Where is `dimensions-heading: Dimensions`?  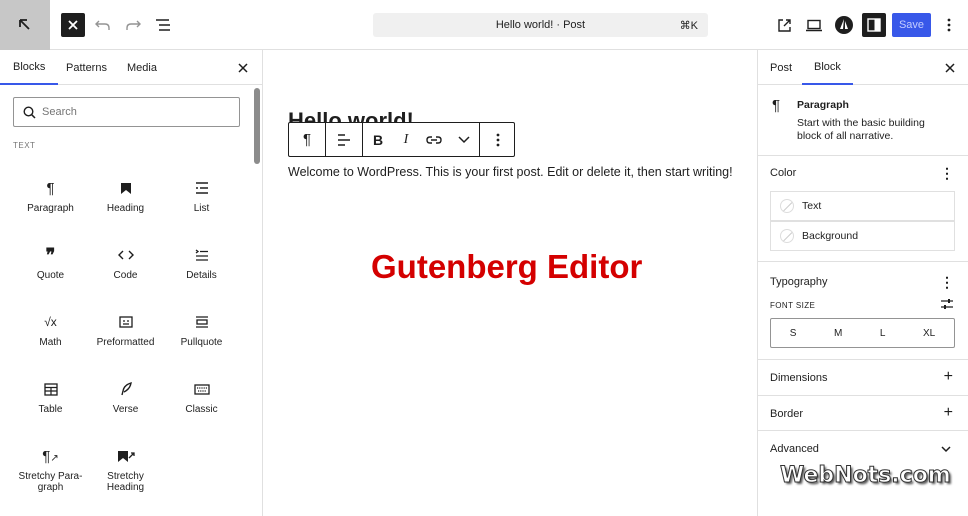
dimensions-heading: Dimensions is located at coordinates (799, 378).